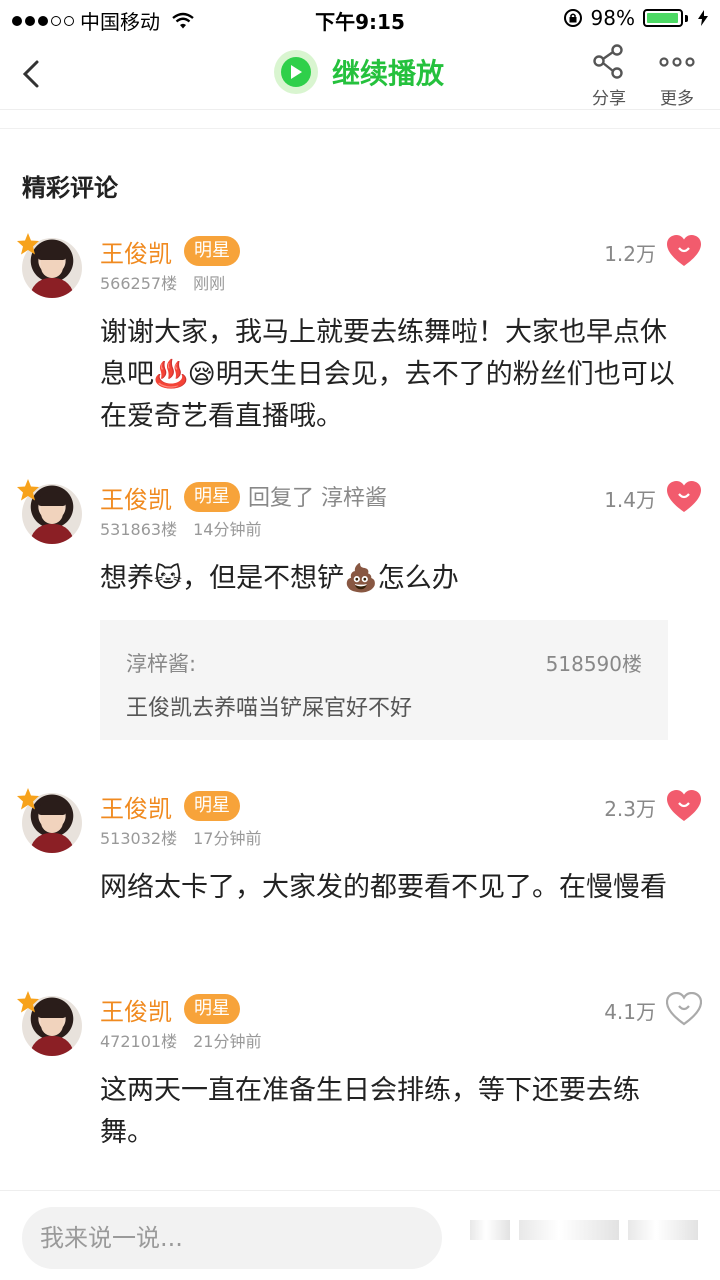 The width and height of the screenshot is (720, 1280). What do you see at coordinates (370, 1111) in the screenshot?
I see `comment-text: 这两天一直在准备生日会排练，等下还要去练舞。` at bounding box center [370, 1111].